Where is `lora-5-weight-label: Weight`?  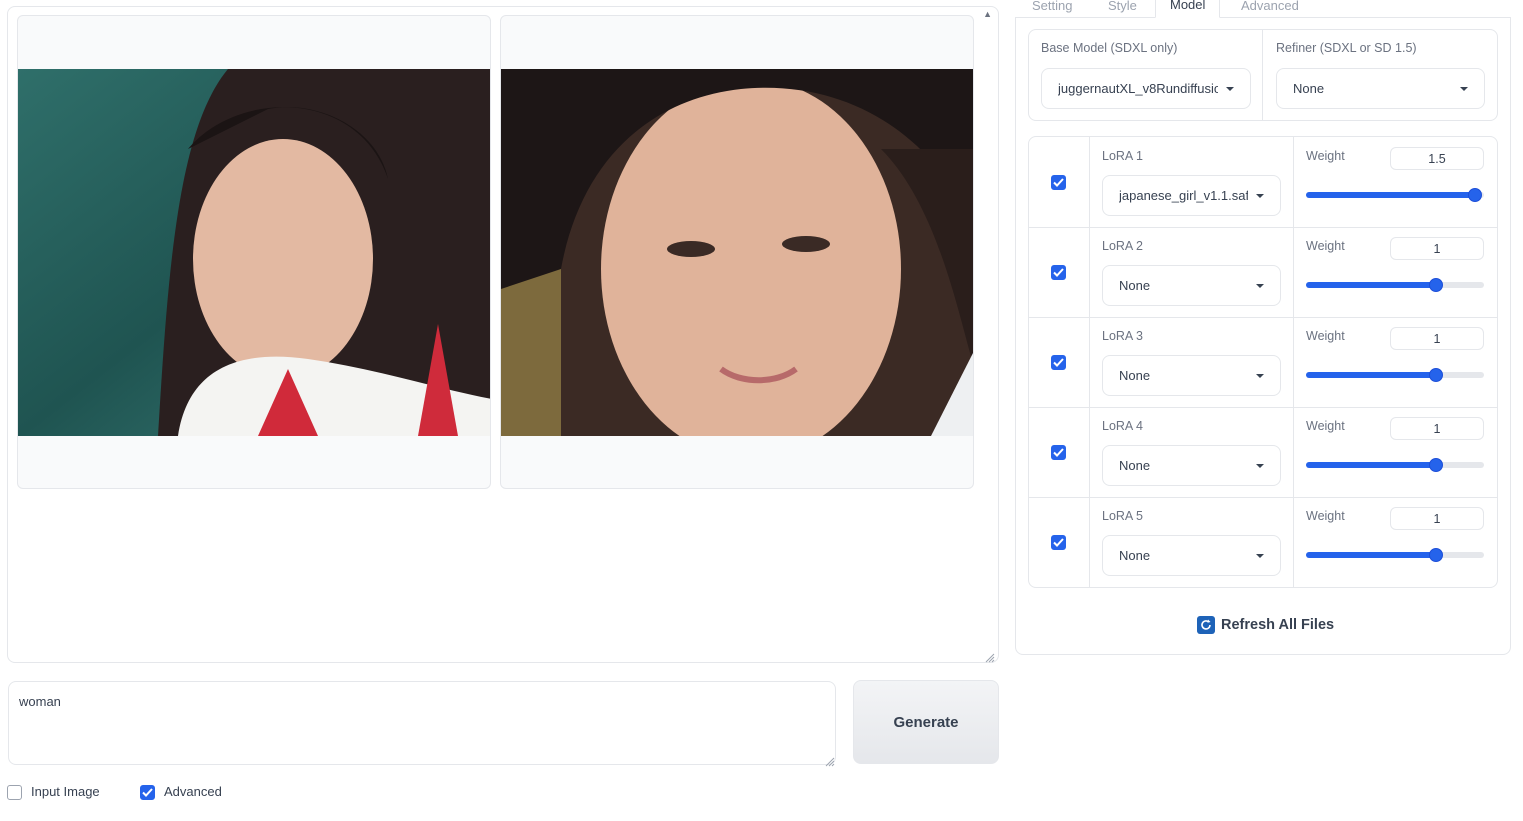
lora-5-weight-label: Weight is located at coordinates (1325, 516).